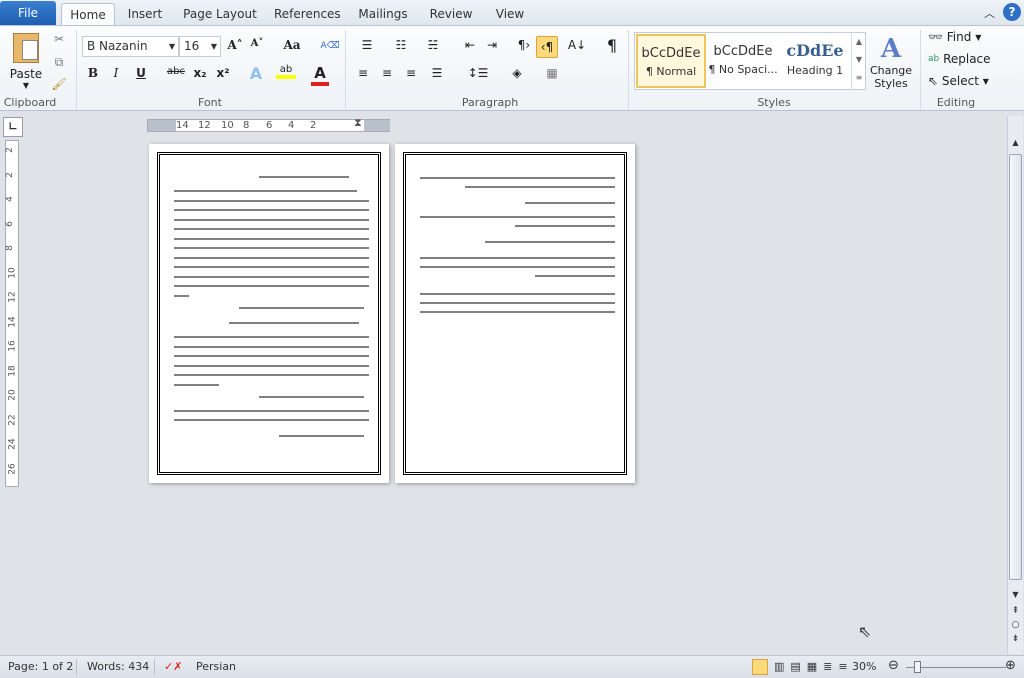 The image size is (1024, 678). What do you see at coordinates (176, 71) in the screenshot?
I see `strikethrough-button: abc` at bounding box center [176, 71].